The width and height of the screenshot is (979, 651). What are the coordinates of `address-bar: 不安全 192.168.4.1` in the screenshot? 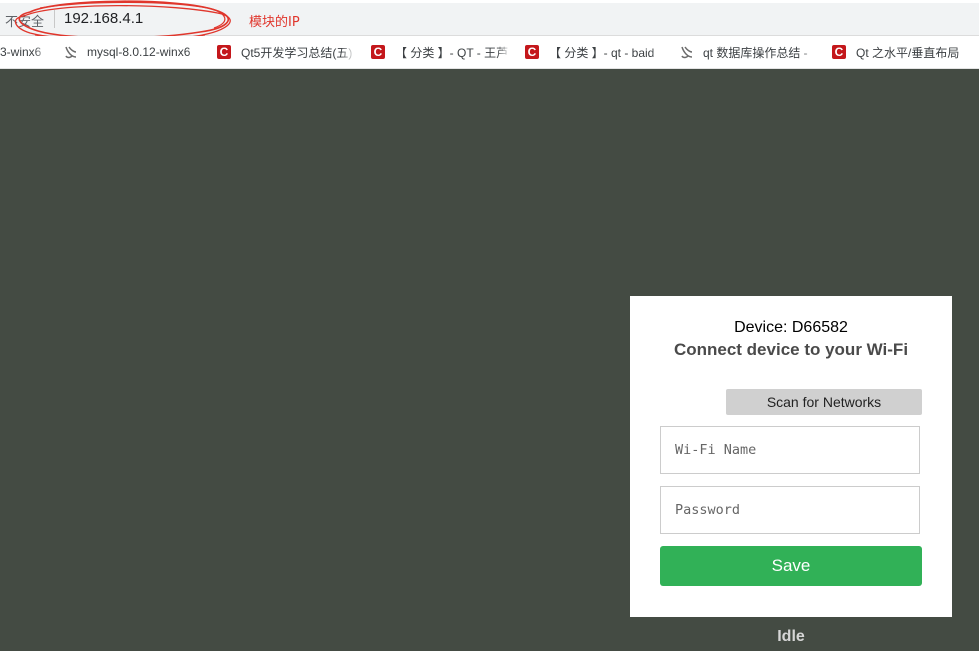 It's located at (489, 19).